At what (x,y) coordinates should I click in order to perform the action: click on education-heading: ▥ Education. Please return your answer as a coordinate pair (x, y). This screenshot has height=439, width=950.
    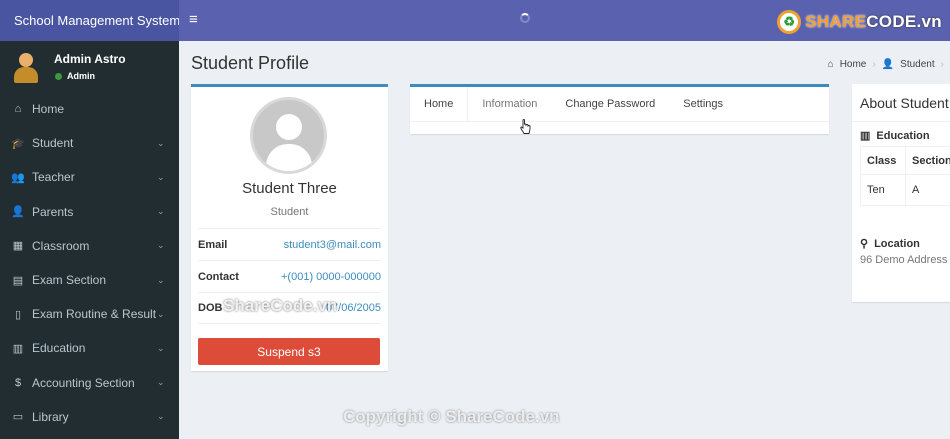
    Looking at the image, I should click on (895, 136).